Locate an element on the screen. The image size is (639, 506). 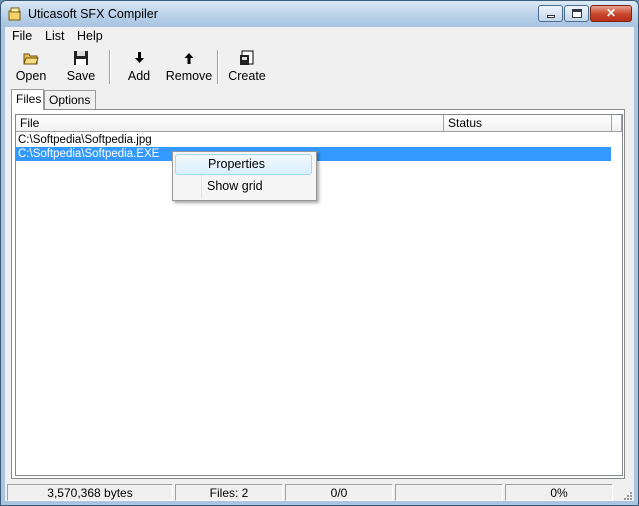
context-menu: Properties Show grid is located at coordinates (244, 176).